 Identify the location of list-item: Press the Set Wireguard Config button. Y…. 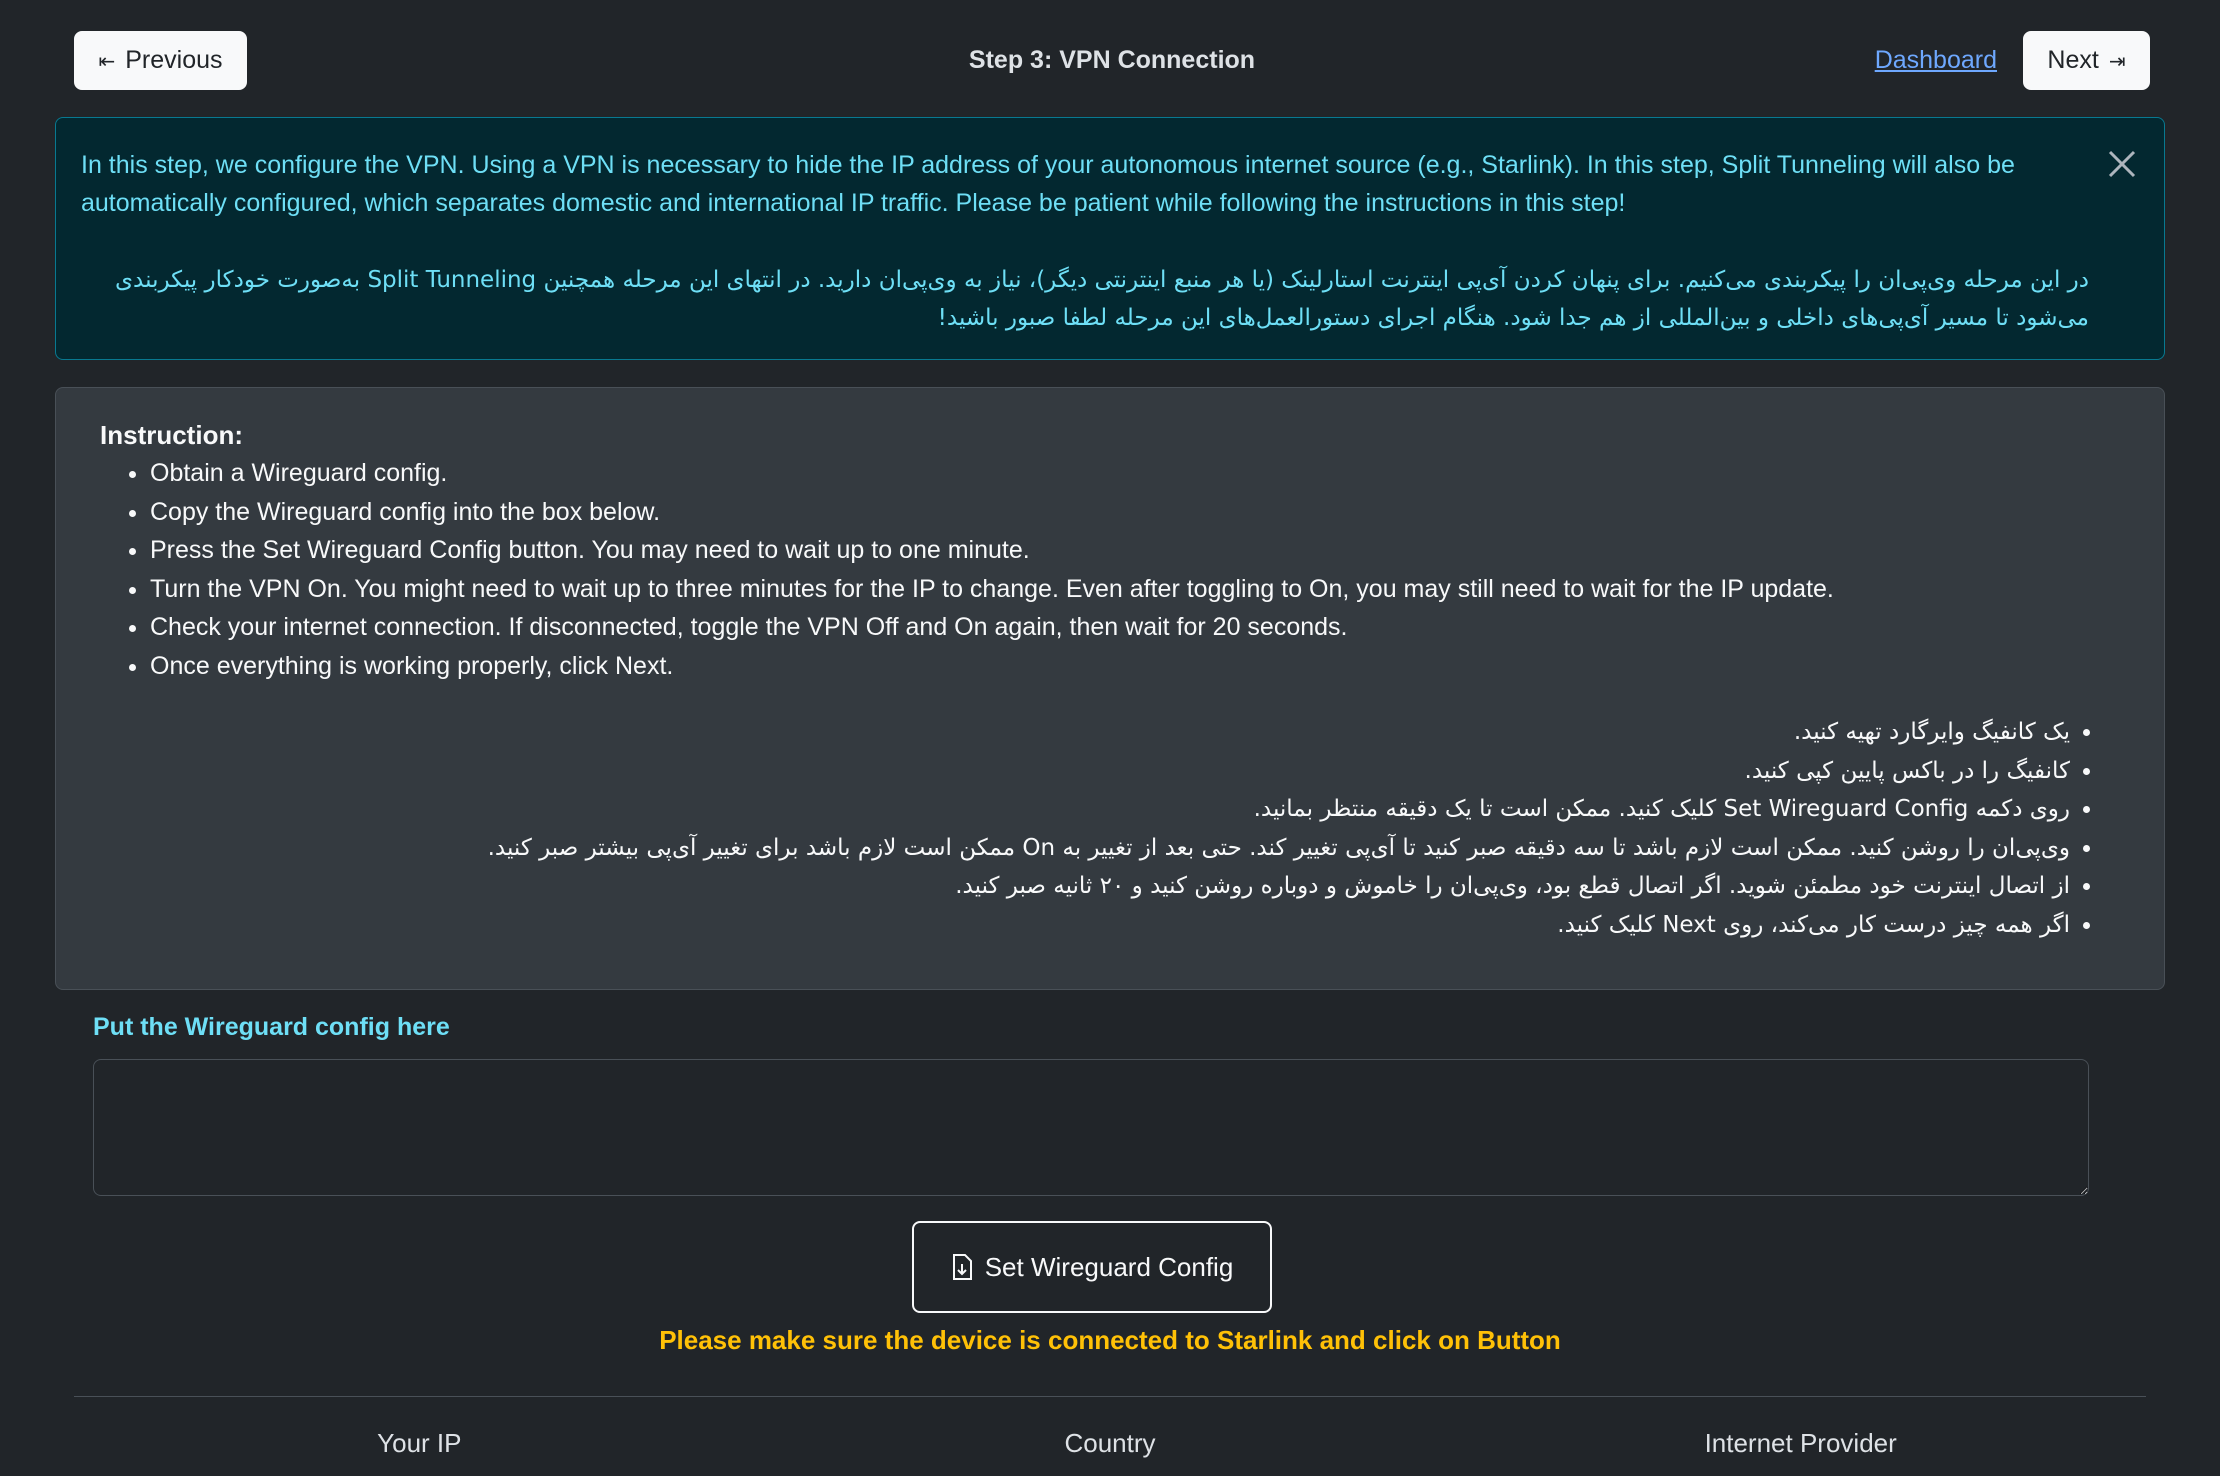
(1135, 550).